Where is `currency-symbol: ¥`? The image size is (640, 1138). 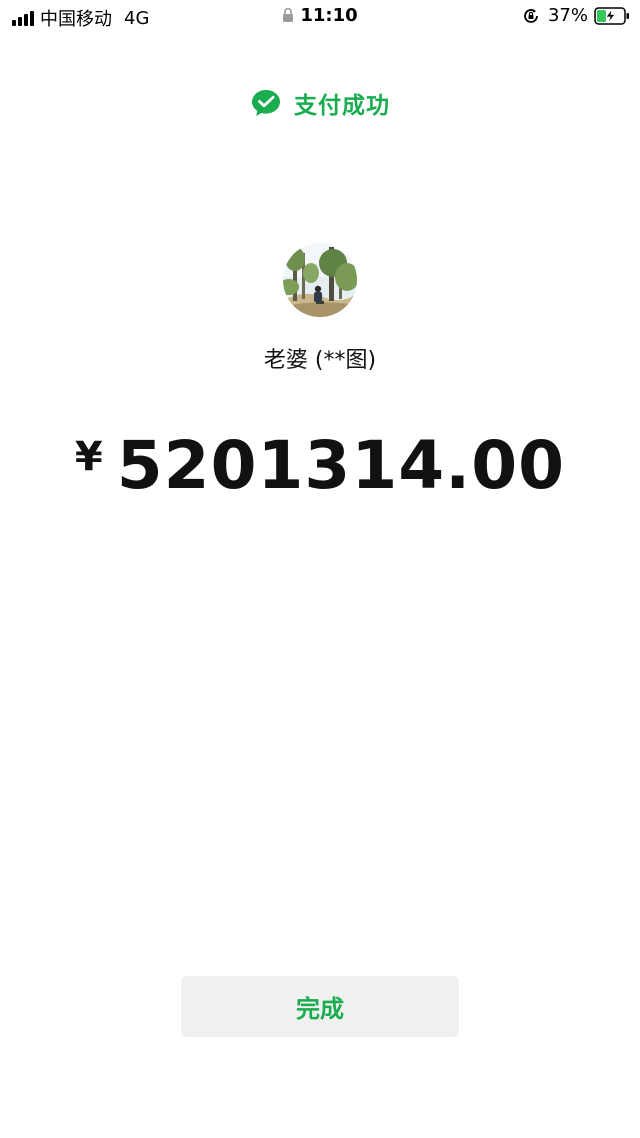 currency-symbol: ¥ is located at coordinates (88, 457).